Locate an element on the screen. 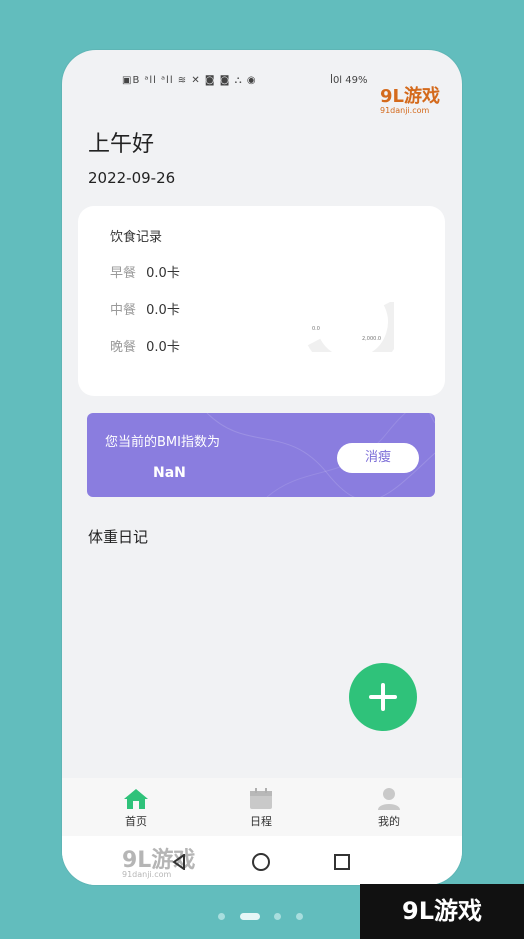 The width and height of the screenshot is (524, 939). watermark-top: 9L游戏 91danji.com is located at coordinates (410, 98).